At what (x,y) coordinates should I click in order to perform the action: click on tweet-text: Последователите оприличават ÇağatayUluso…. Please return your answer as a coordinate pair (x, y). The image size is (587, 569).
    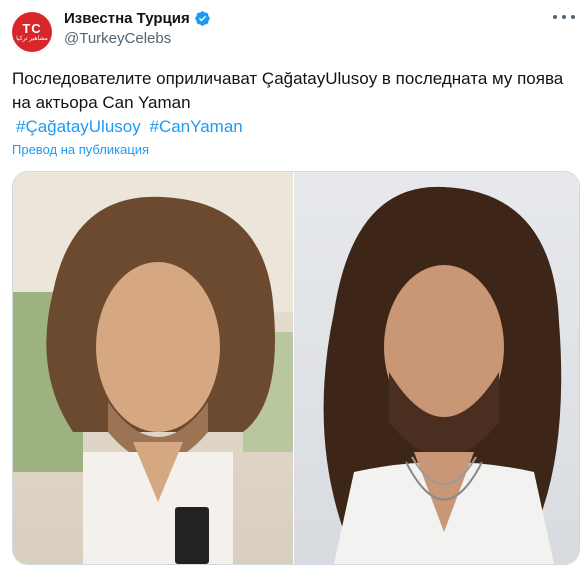
    Looking at the image, I should click on (288, 90).